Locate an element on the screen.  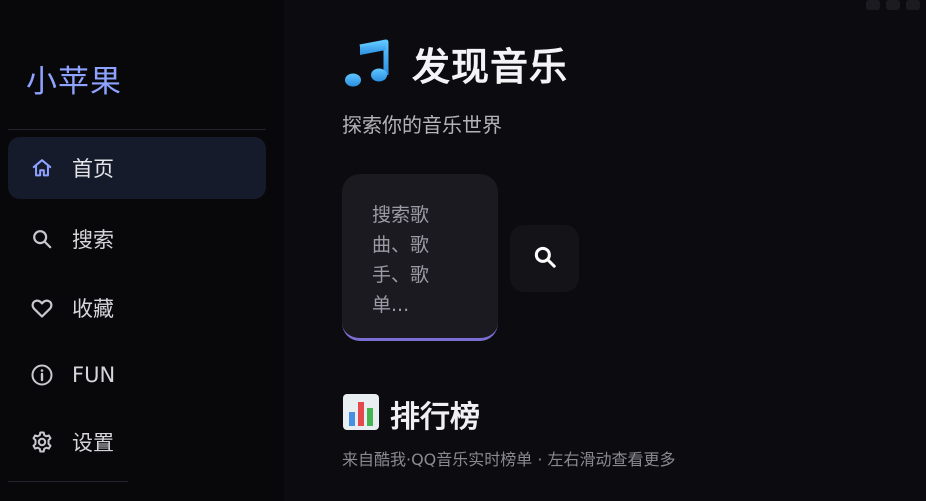
sidebar-divider-bottom is located at coordinates (68, 481).